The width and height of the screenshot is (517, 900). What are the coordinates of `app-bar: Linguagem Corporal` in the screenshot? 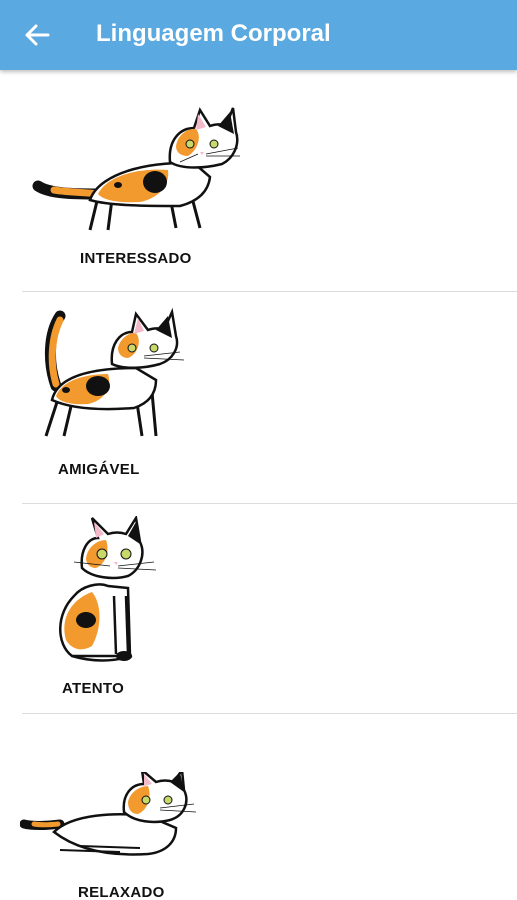 It's located at (258, 35).